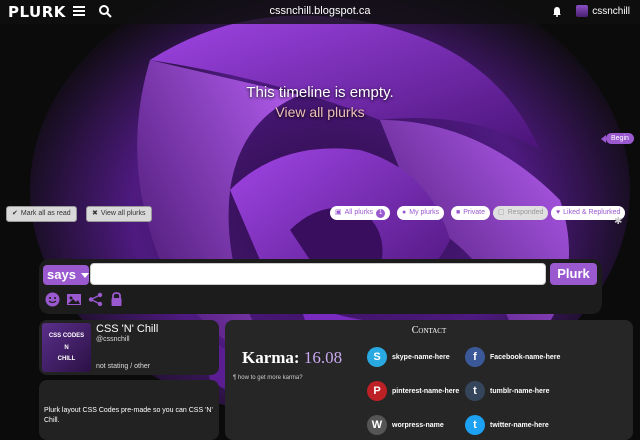 The height and width of the screenshot is (440, 640). Describe the element at coordinates (85, 275) in the screenshot. I see `chevron-down-icon` at that location.